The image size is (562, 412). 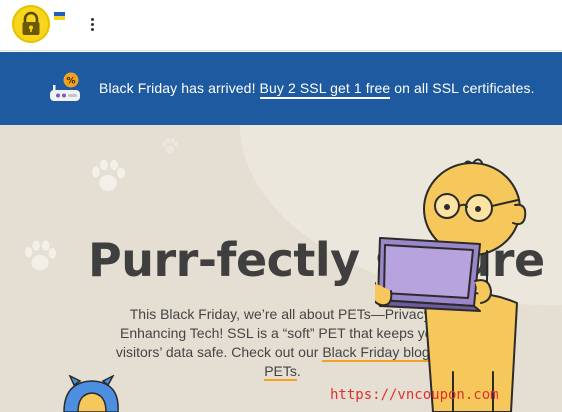 I want to click on promo-text-after: on all SSL certificates., so click(x=462, y=88).